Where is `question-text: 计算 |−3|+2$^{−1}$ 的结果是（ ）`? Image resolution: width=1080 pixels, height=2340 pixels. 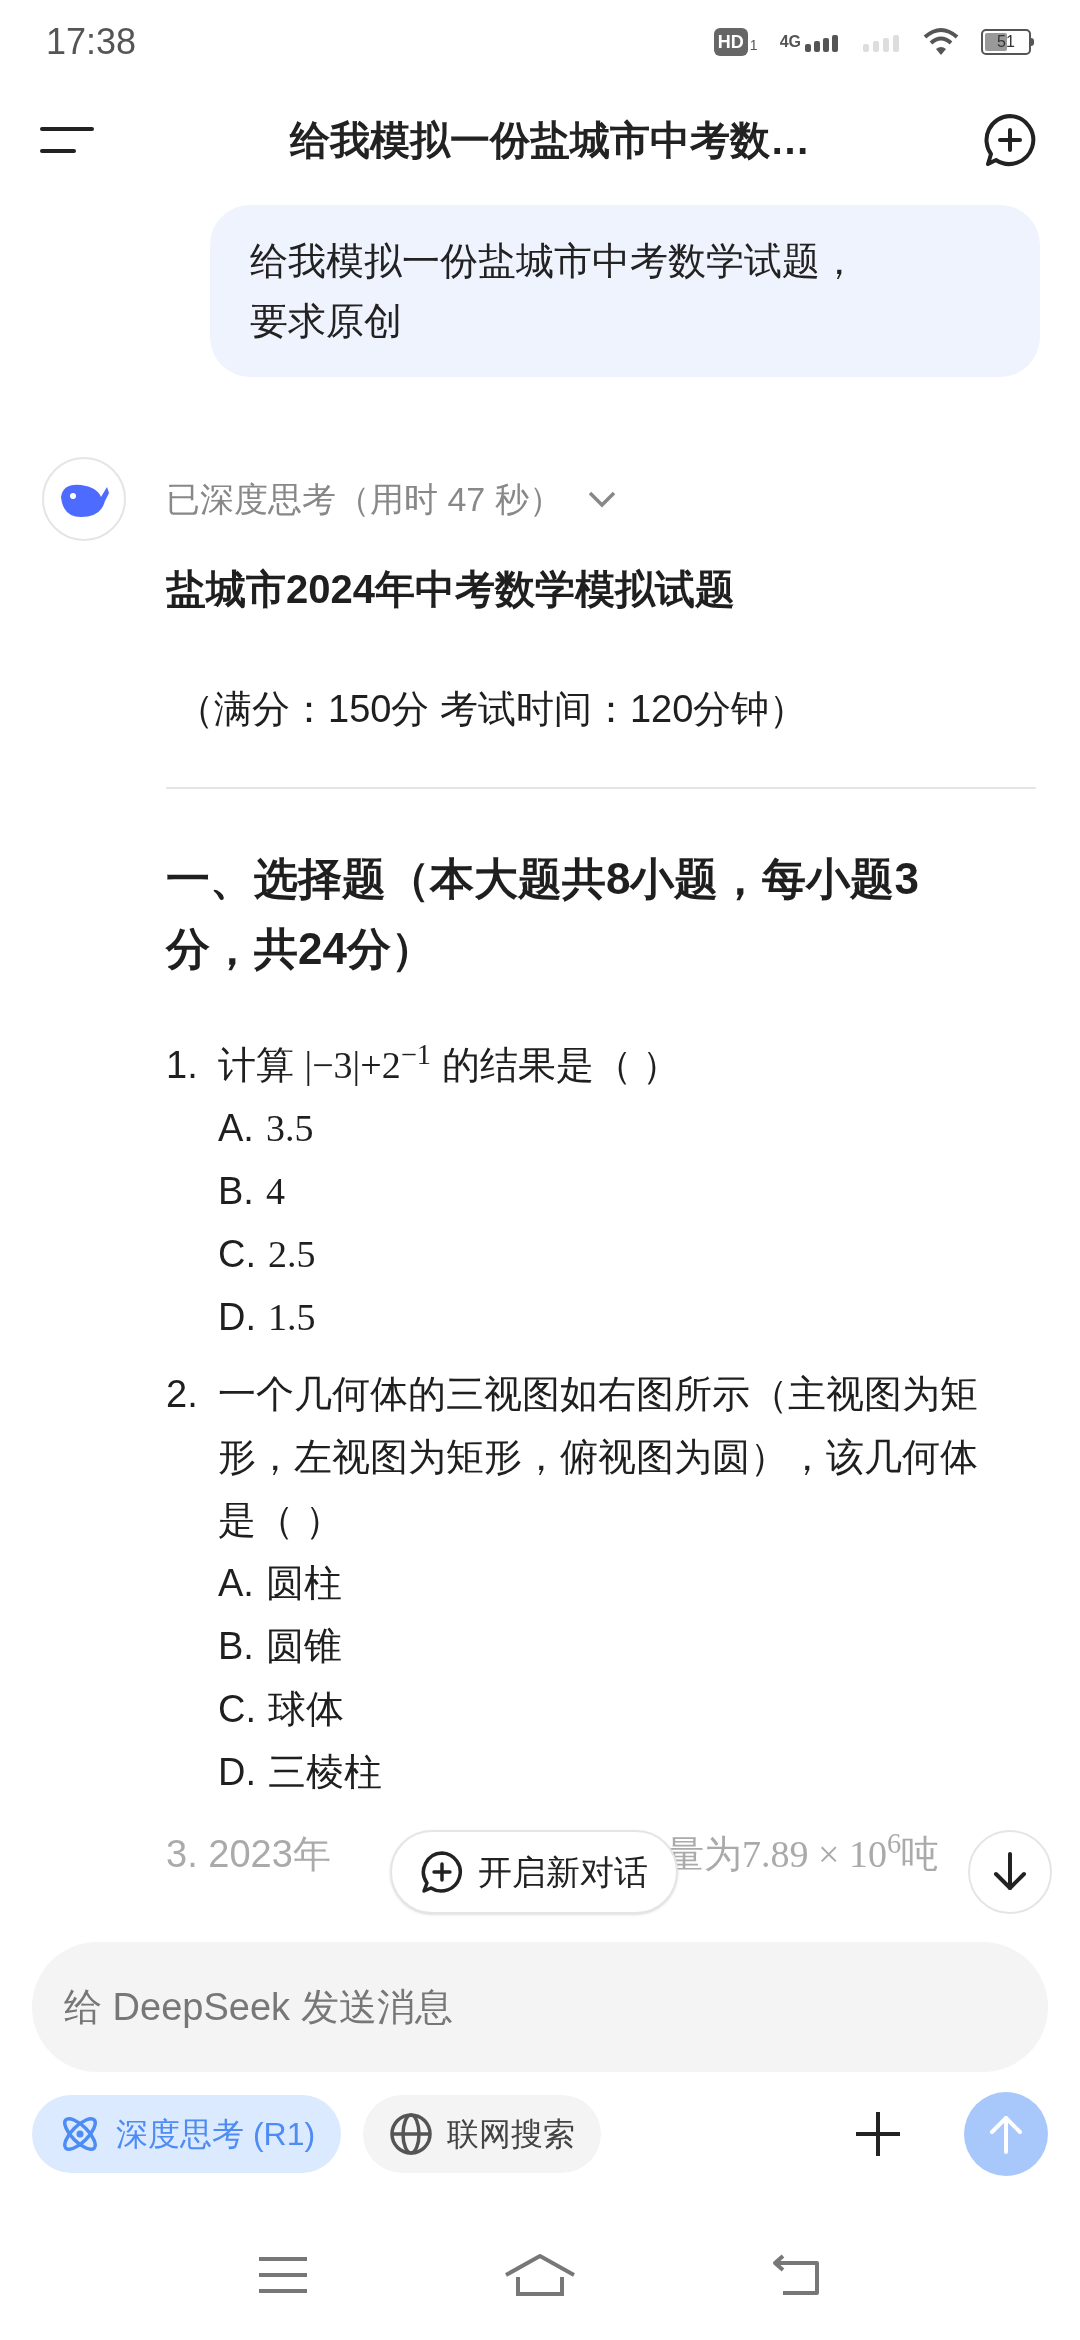 question-text: 计算 |−3|+2$^{−1}$ 的结果是（ ） is located at coordinates (450, 1062).